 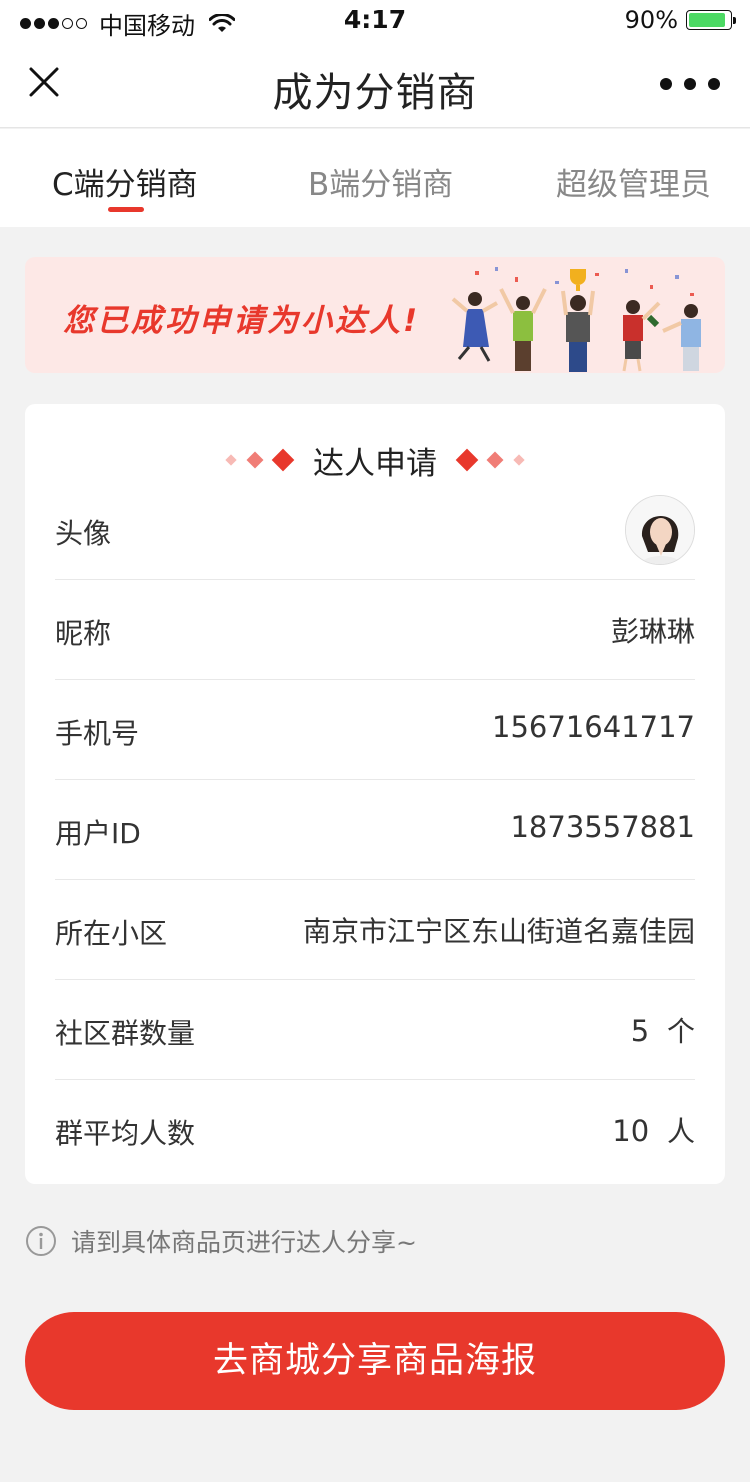 I want to click on active-tab-indicator, so click(x=126, y=209).